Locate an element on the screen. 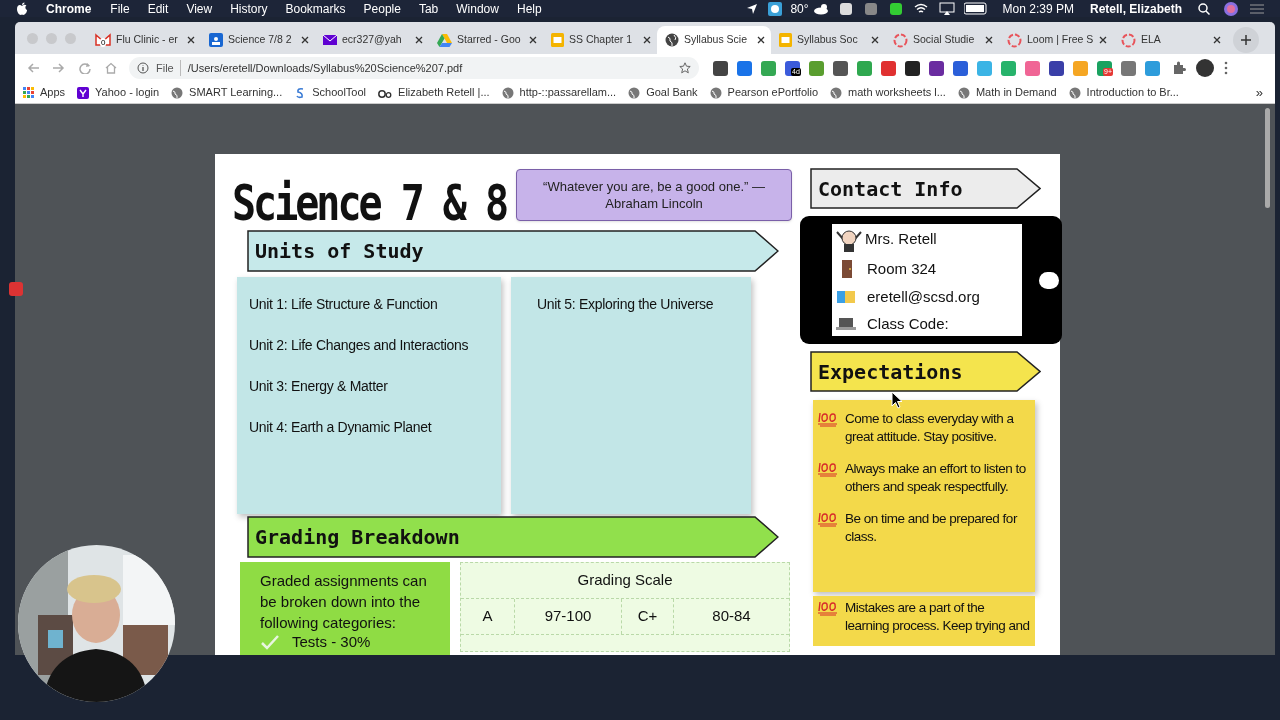 Image resolution: width=1280 pixels, height=720 pixels. menu-item: Tab is located at coordinates (428, 9).